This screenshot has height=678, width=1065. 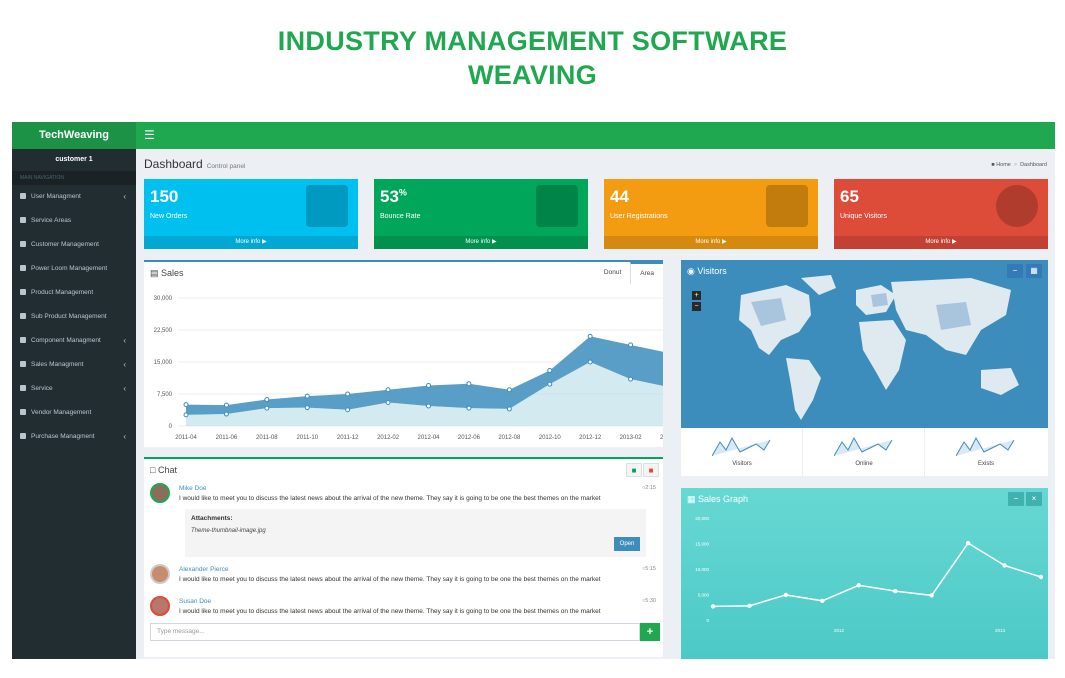 What do you see at coordinates (149, 135) in the screenshot?
I see `menu-toggle-icon: ☰` at bounding box center [149, 135].